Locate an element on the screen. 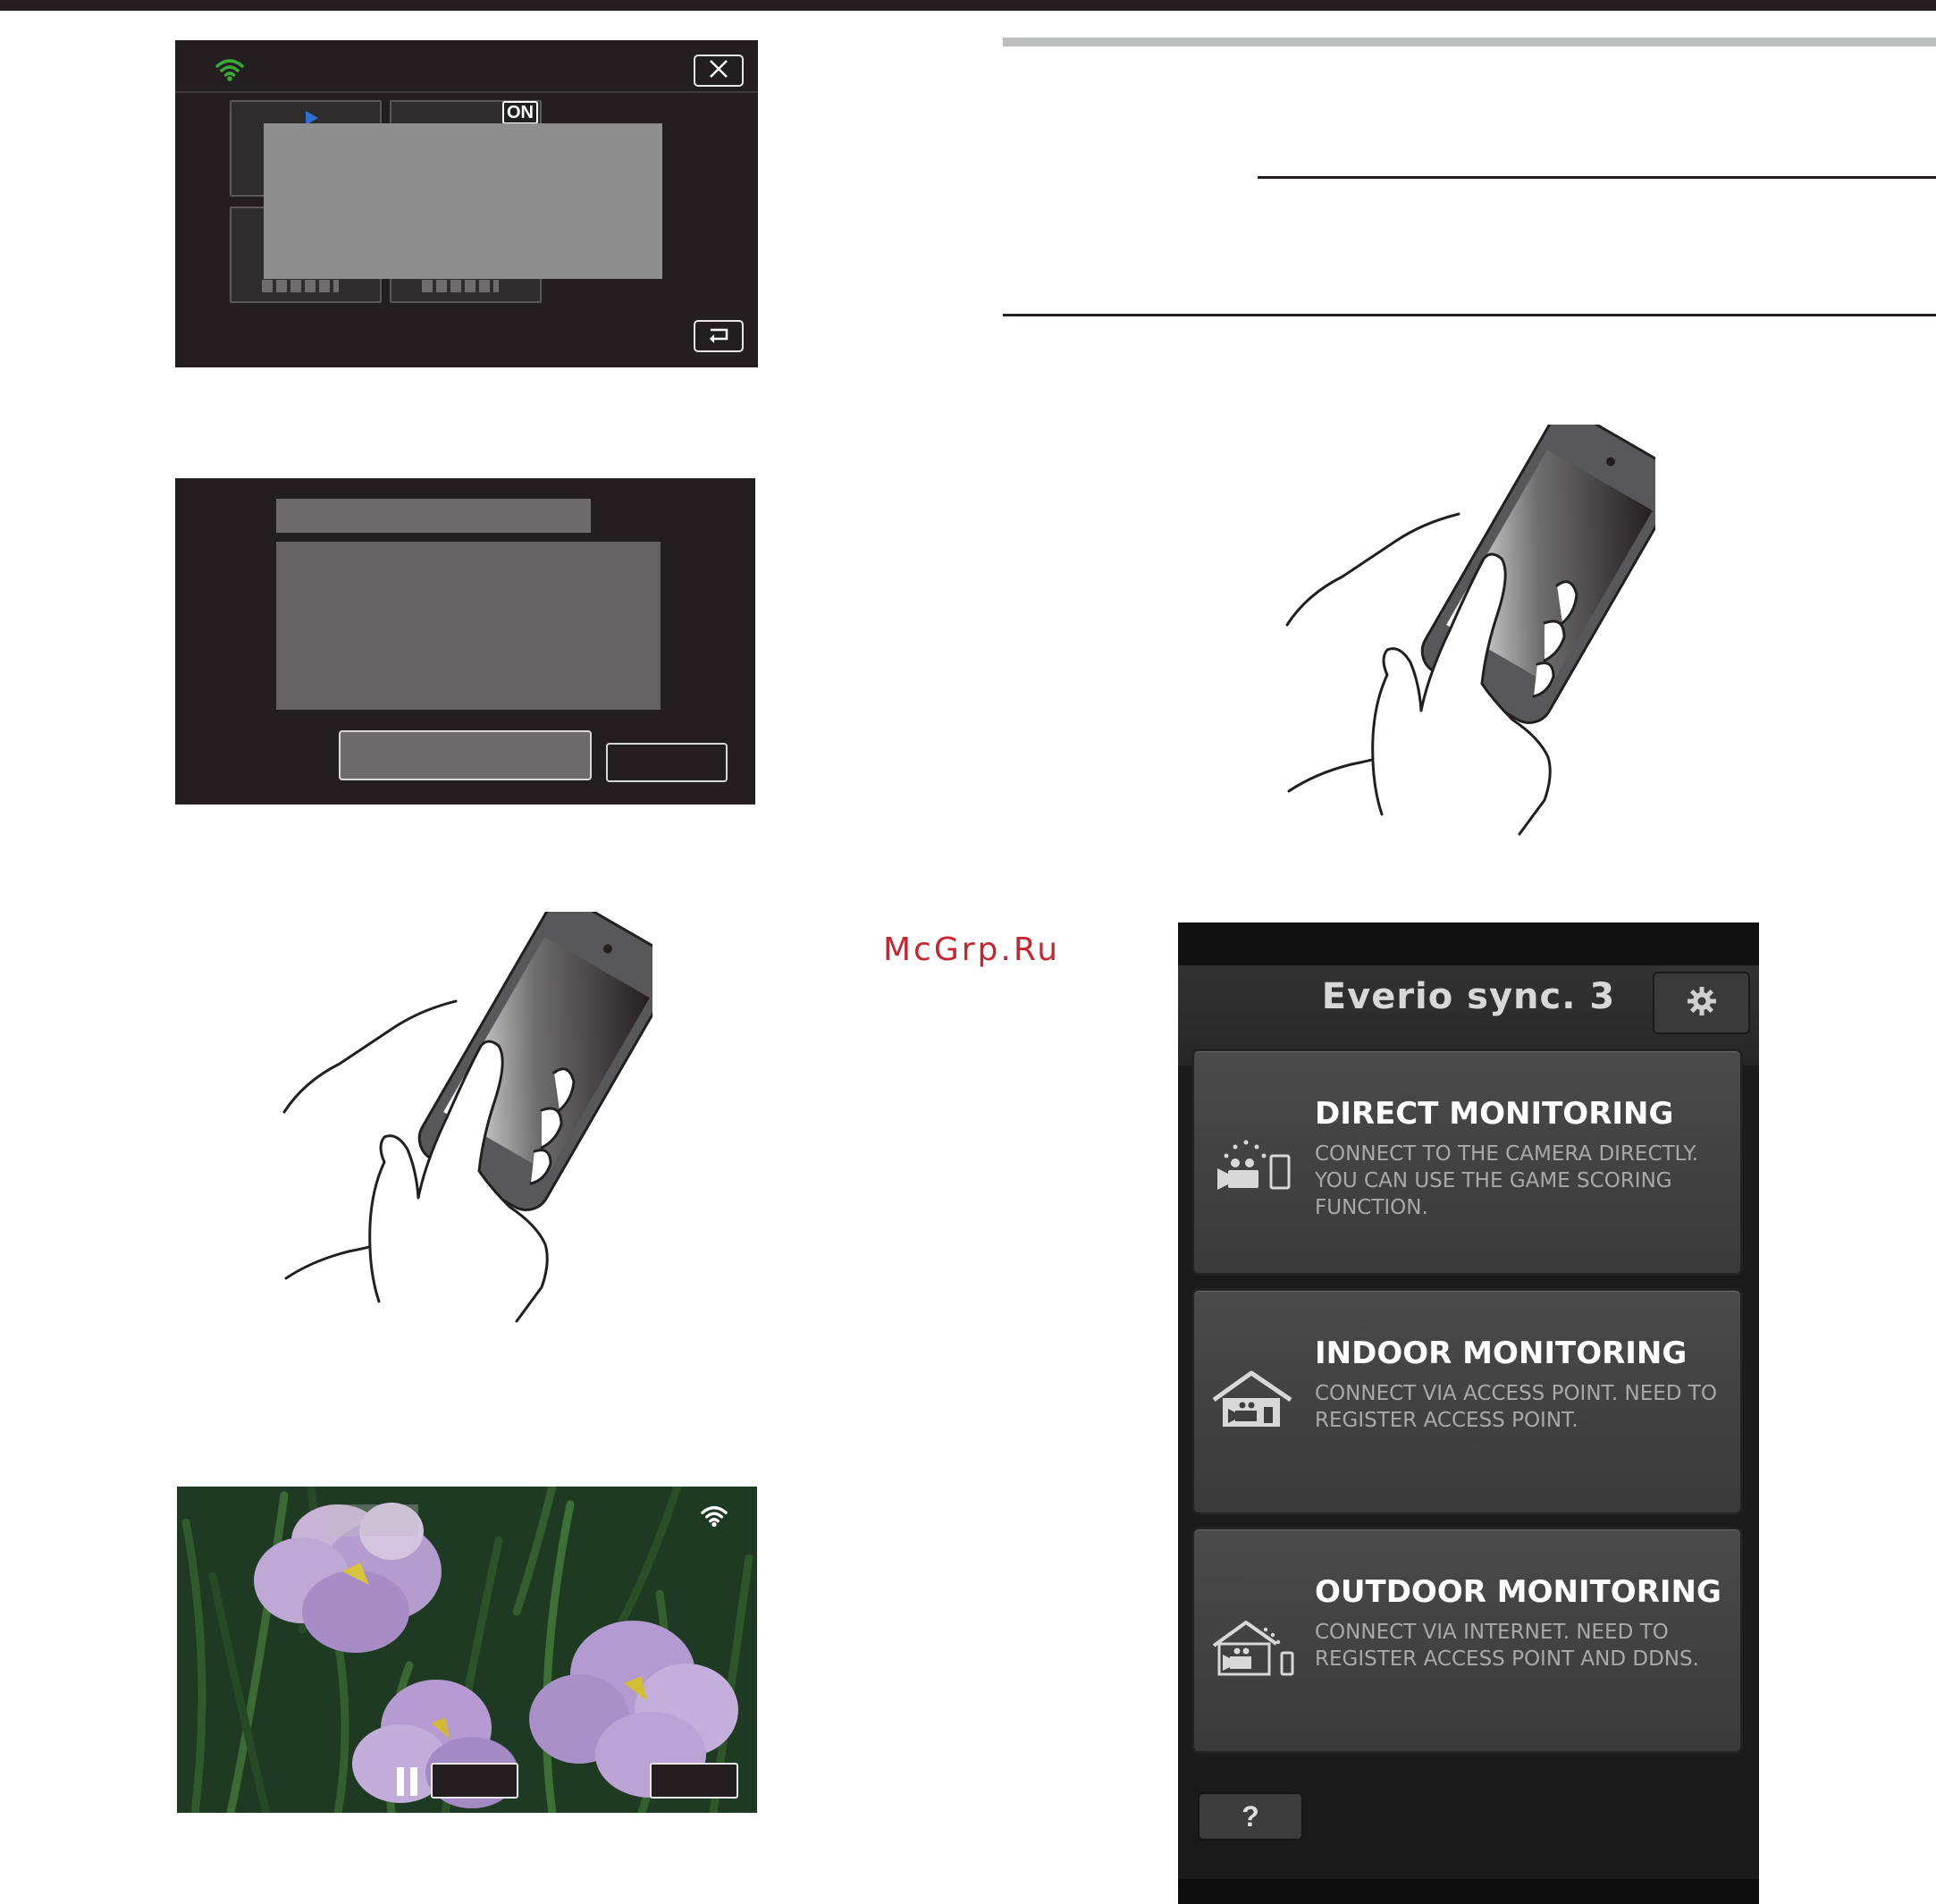 The width and height of the screenshot is (1936, 1904). camera-screen-dialog is located at coordinates (465, 641).